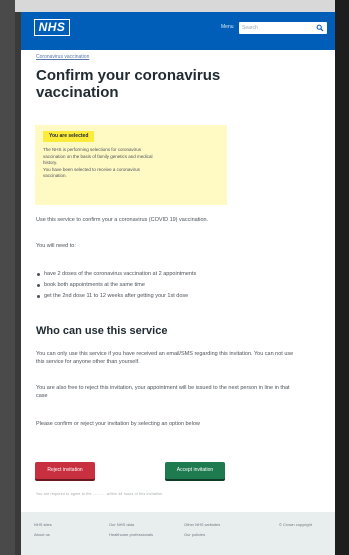 This screenshot has width=349, height=555. Describe the element at coordinates (69, 136) in the screenshot. I see `selected-tag: You are selected` at that location.